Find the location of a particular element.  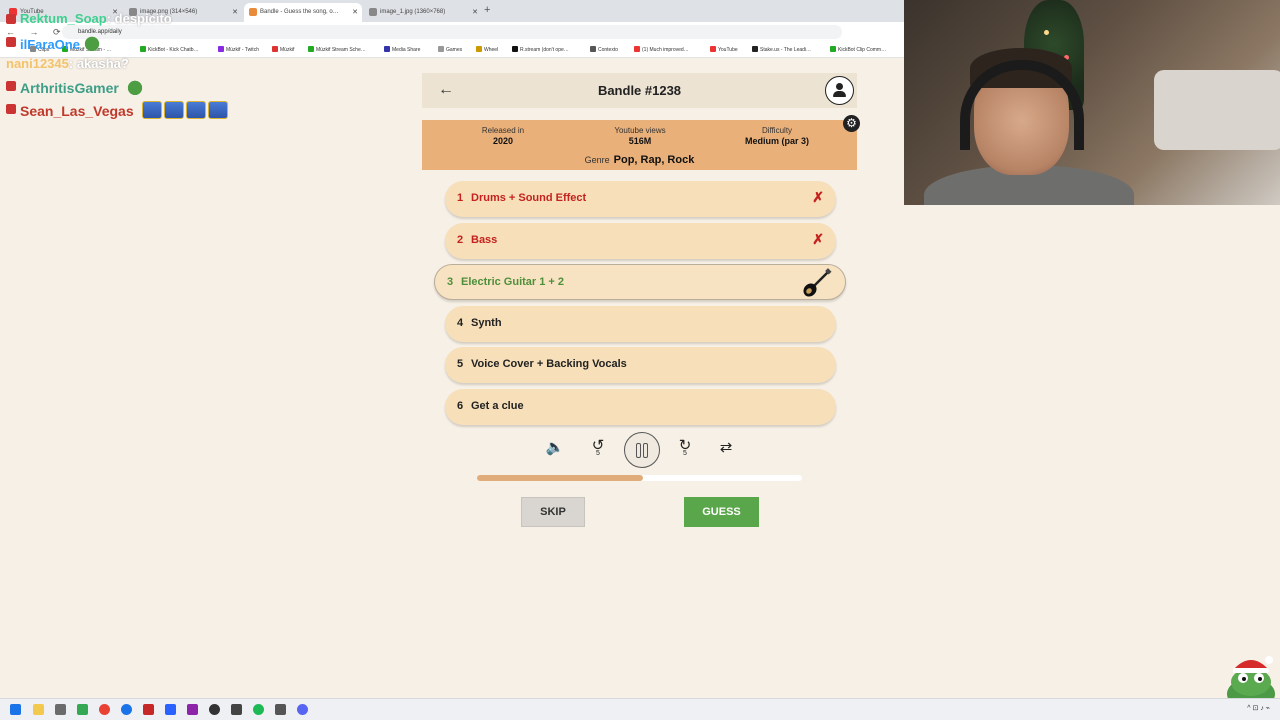

chat-message: ilFaraOne is located at coordinates (51, 43).